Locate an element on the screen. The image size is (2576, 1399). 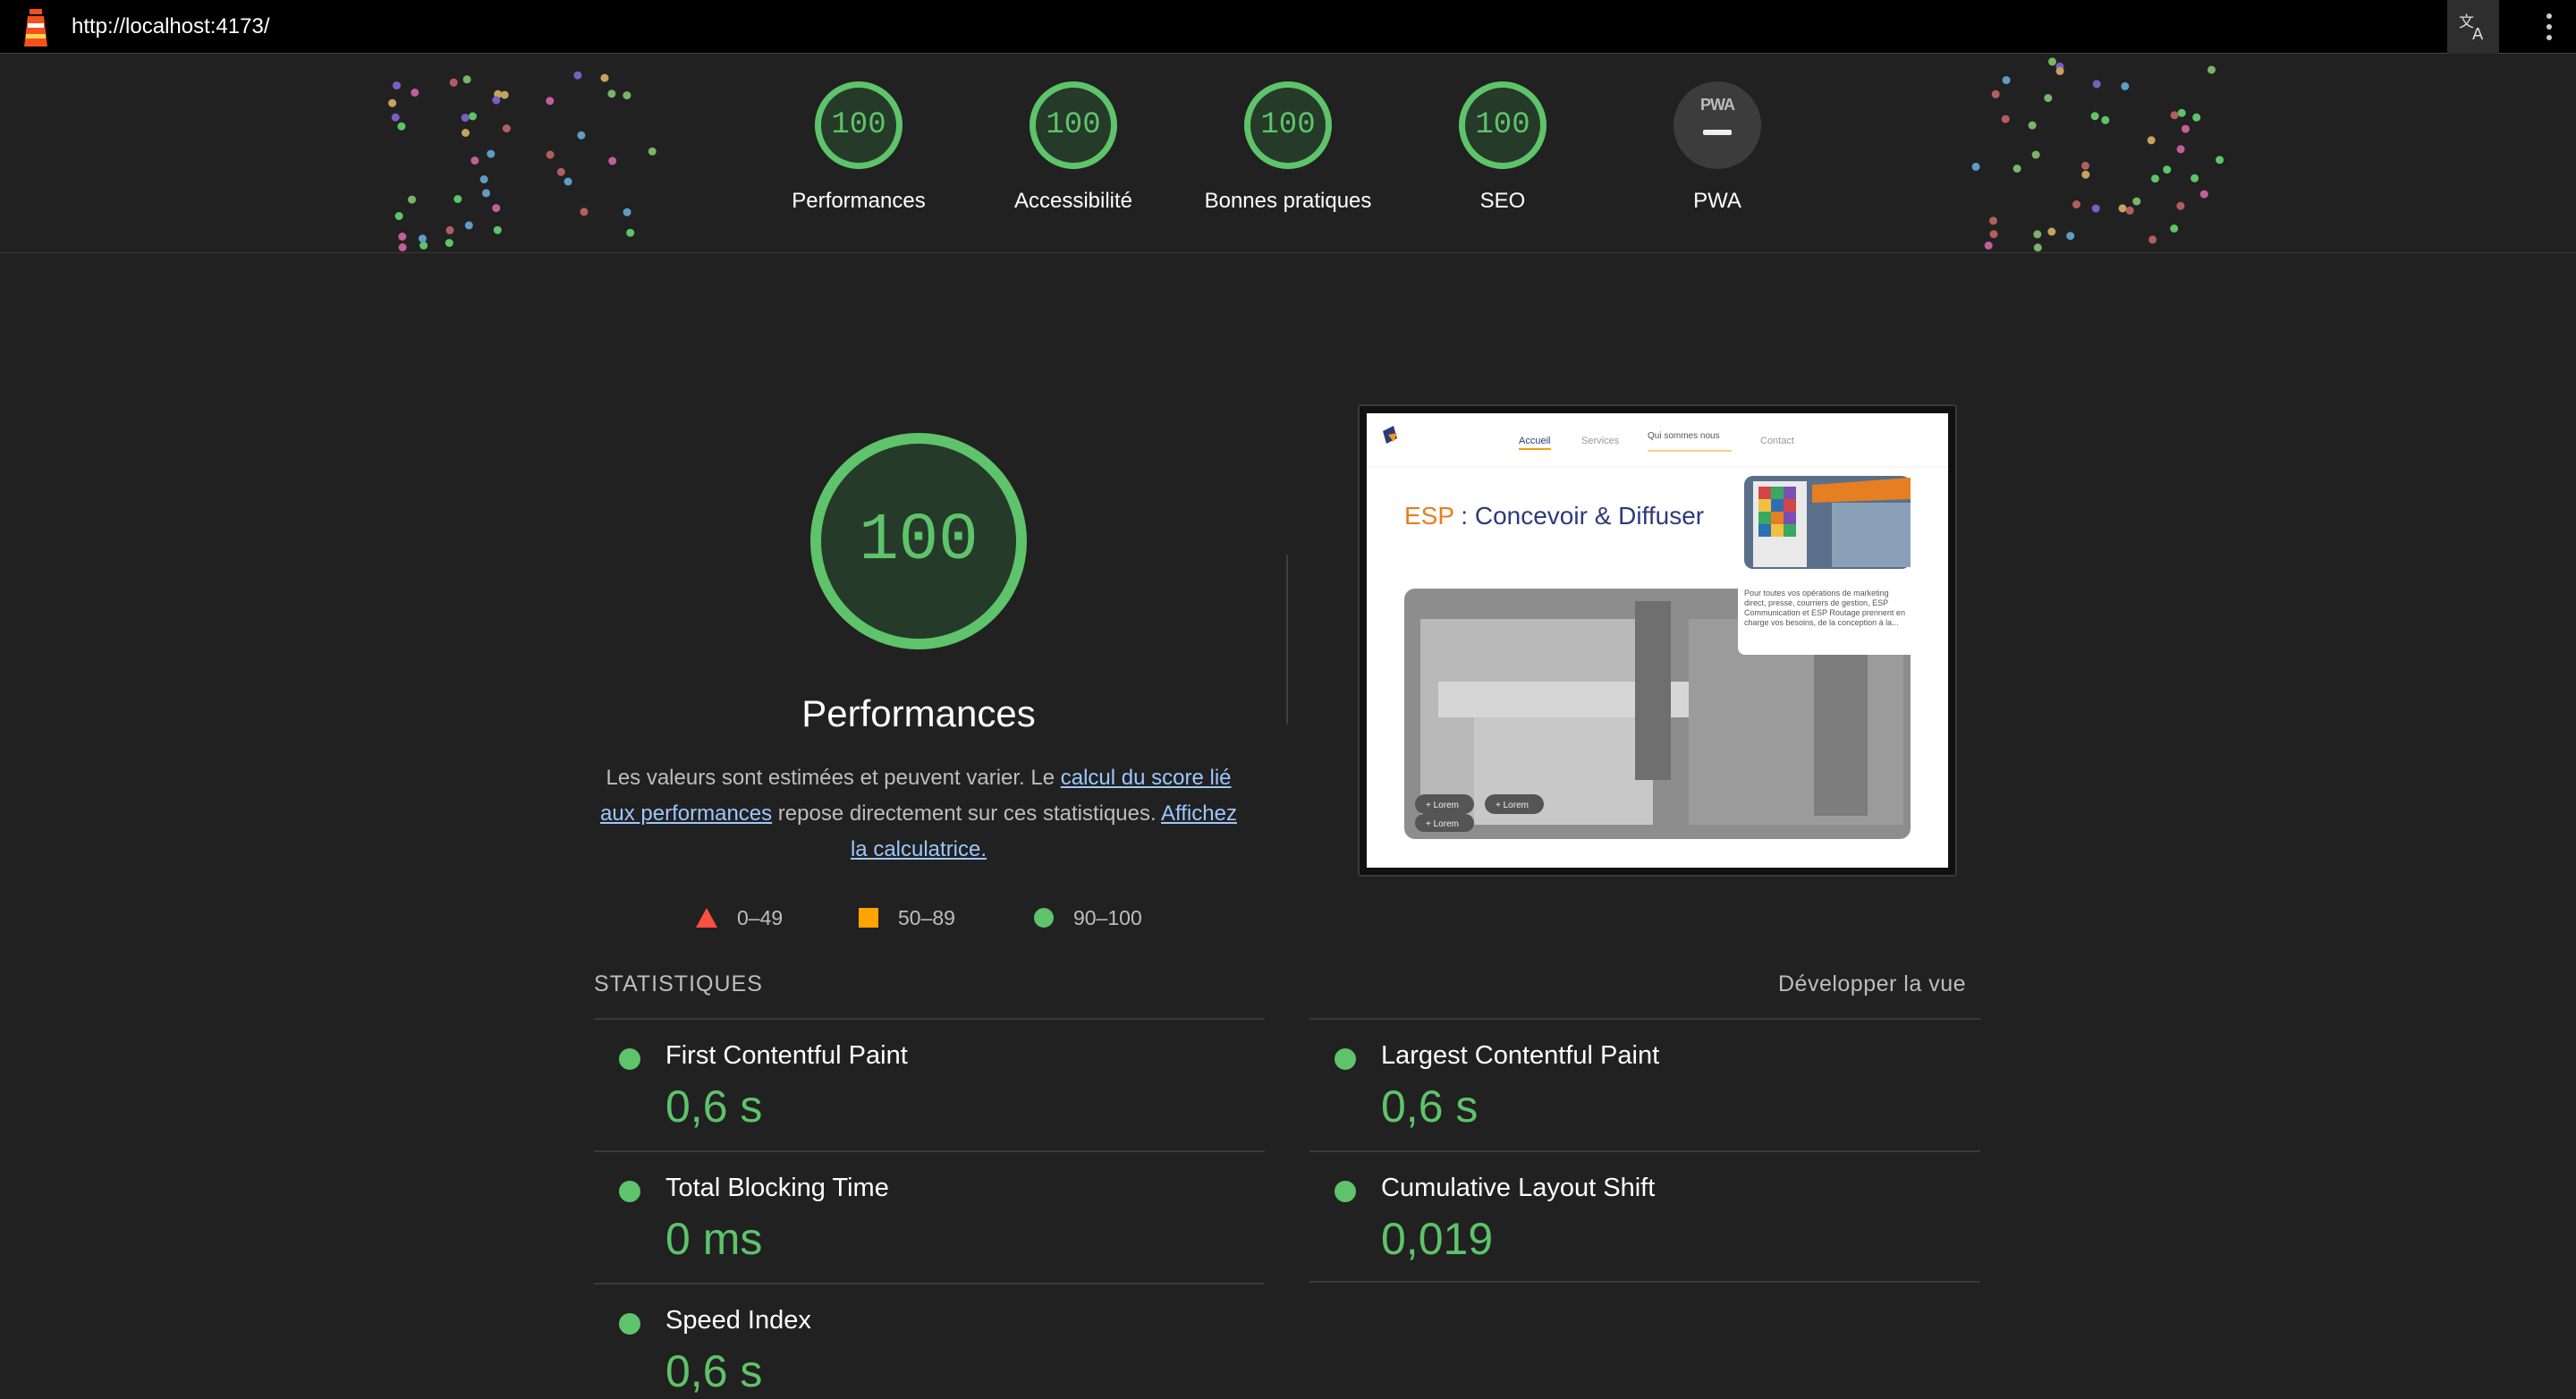
pwa-badge-text: PWA is located at coordinates (1717, 105).